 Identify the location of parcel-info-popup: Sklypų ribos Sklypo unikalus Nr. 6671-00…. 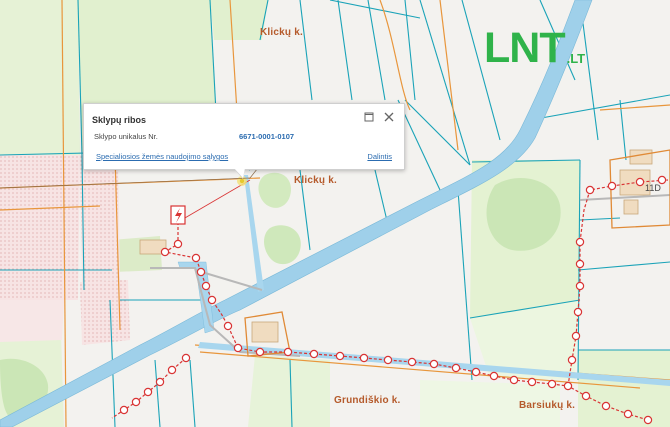
(244, 140).